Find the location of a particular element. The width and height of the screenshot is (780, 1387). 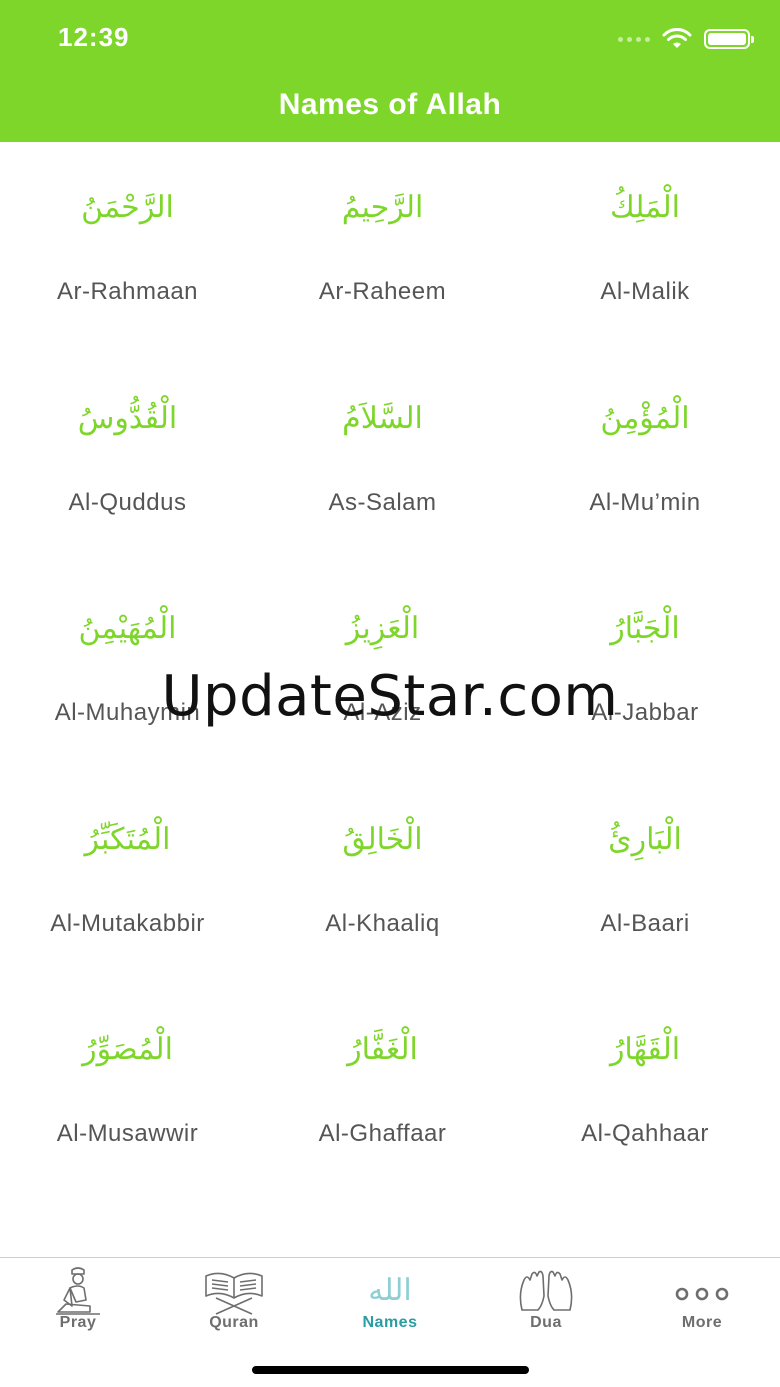

names-allah-icon: الله is located at coordinates (390, 1290).